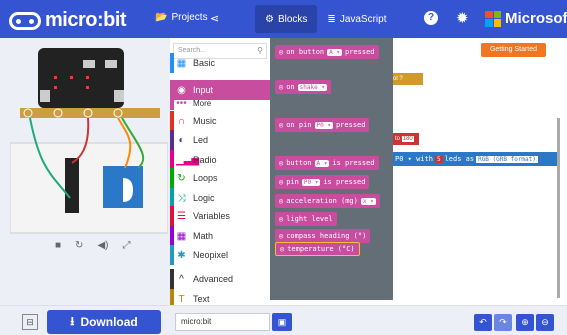  What do you see at coordinates (181, 255) in the screenshot?
I see `spinner-icon: ✱` at bounding box center [181, 255].